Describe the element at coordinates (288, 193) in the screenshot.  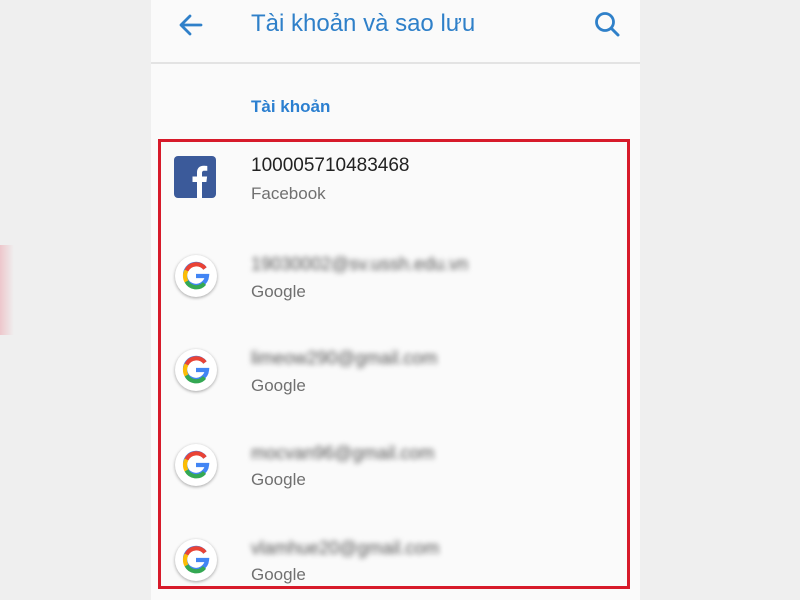
I see `account-type: Facebook` at that location.